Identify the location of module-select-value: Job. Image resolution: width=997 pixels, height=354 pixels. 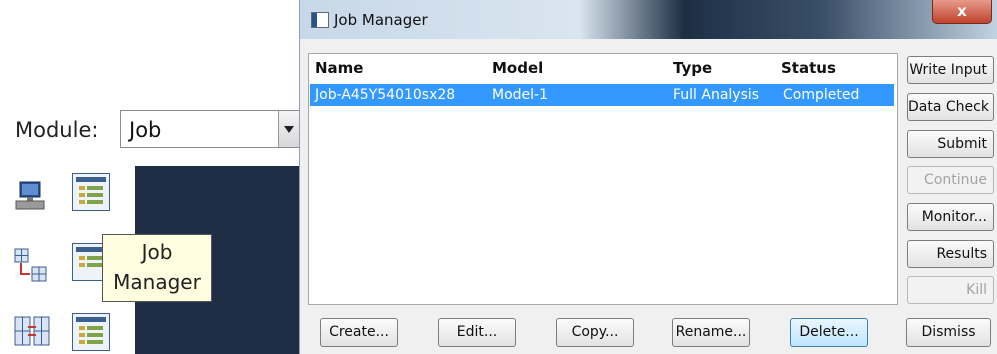
(145, 130).